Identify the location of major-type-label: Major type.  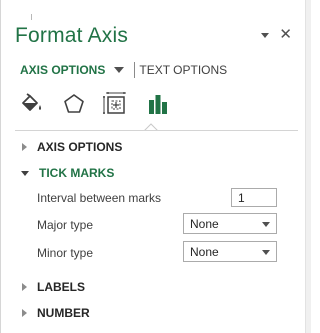
(65, 225).